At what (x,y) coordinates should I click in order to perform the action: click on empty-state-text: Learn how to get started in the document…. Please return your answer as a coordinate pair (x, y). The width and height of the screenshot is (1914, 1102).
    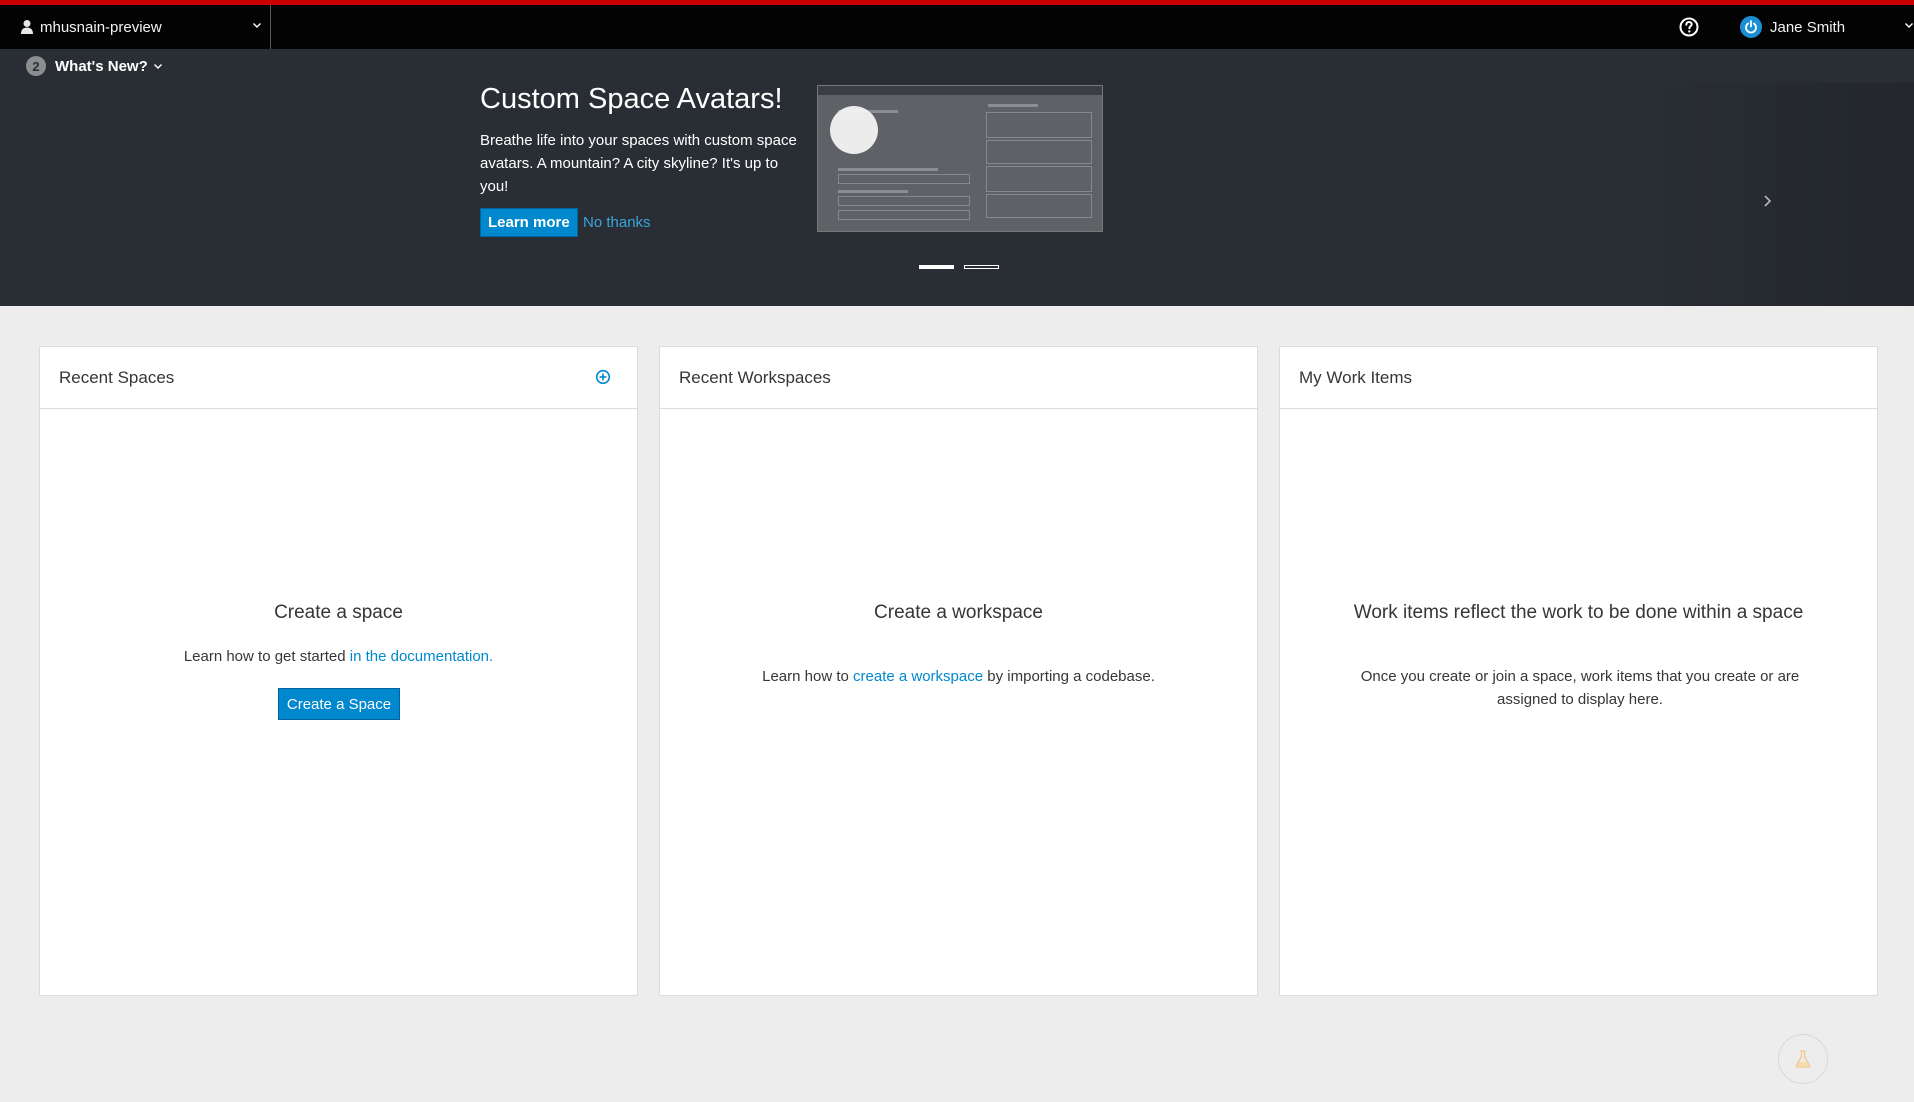
    Looking at the image, I should click on (338, 656).